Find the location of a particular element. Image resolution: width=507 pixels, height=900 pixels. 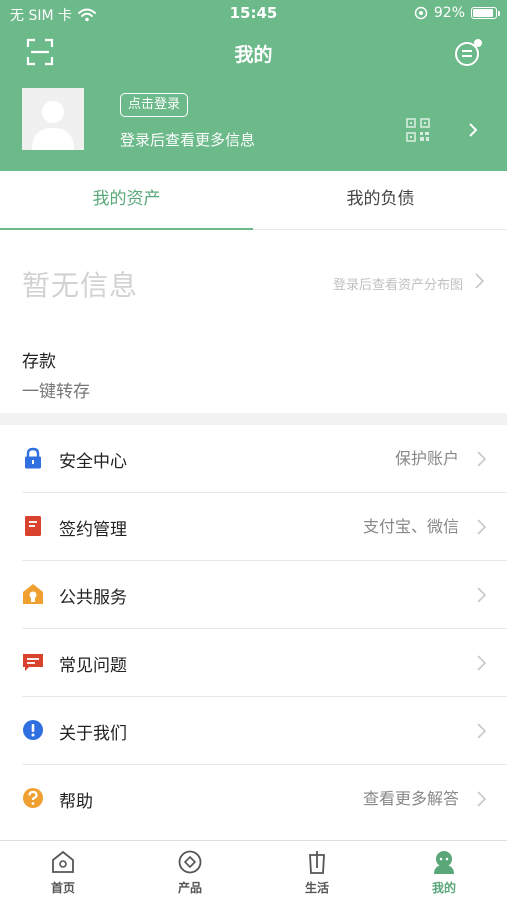

default-avatar-icon is located at coordinates (53, 119).